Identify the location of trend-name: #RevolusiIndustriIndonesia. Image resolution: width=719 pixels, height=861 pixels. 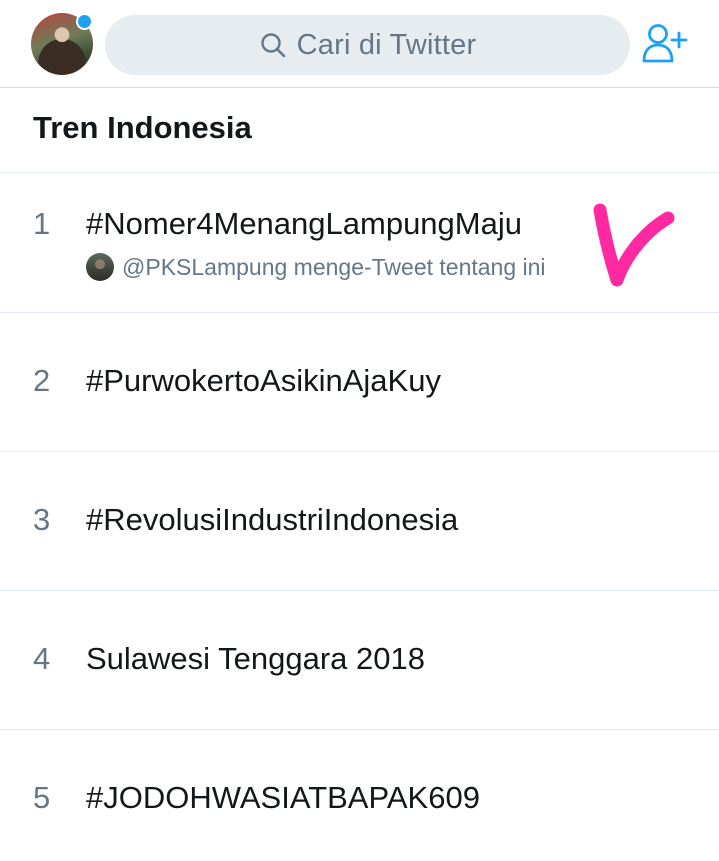
(272, 519).